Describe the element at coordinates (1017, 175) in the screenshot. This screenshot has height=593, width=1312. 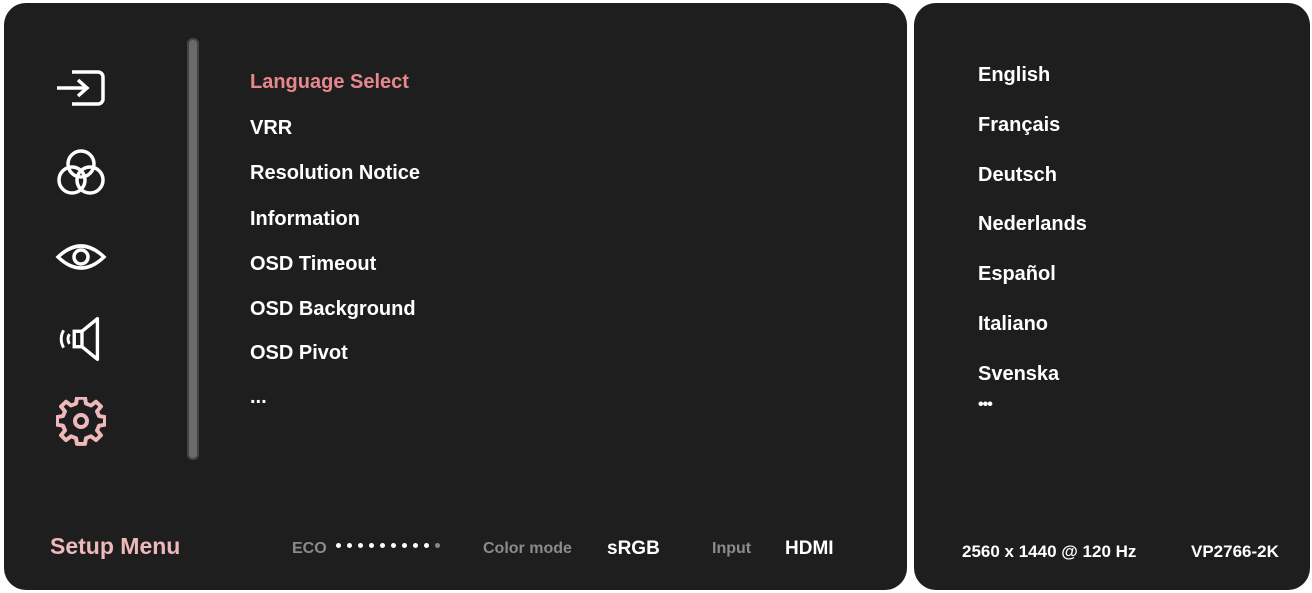
I see `language-option-deutsch: Deutsch` at that location.